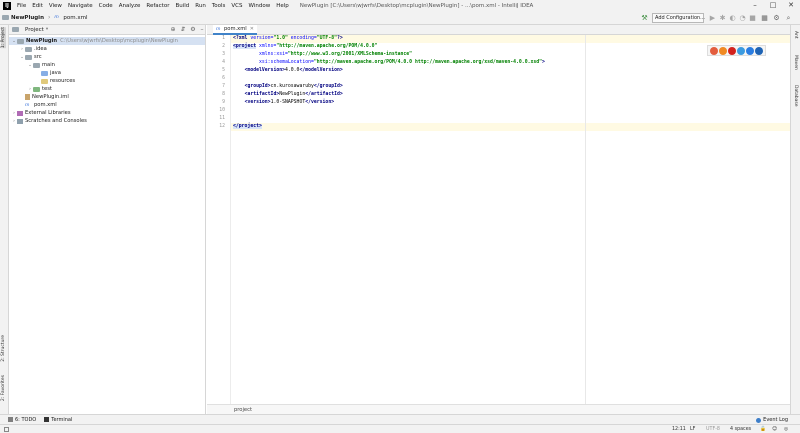 This screenshot has height=433, width=800. What do you see at coordinates (288, 95) in the screenshot?
I see `code-line: <artifactId>NewPlugin</artifactId>` at bounding box center [288, 95].